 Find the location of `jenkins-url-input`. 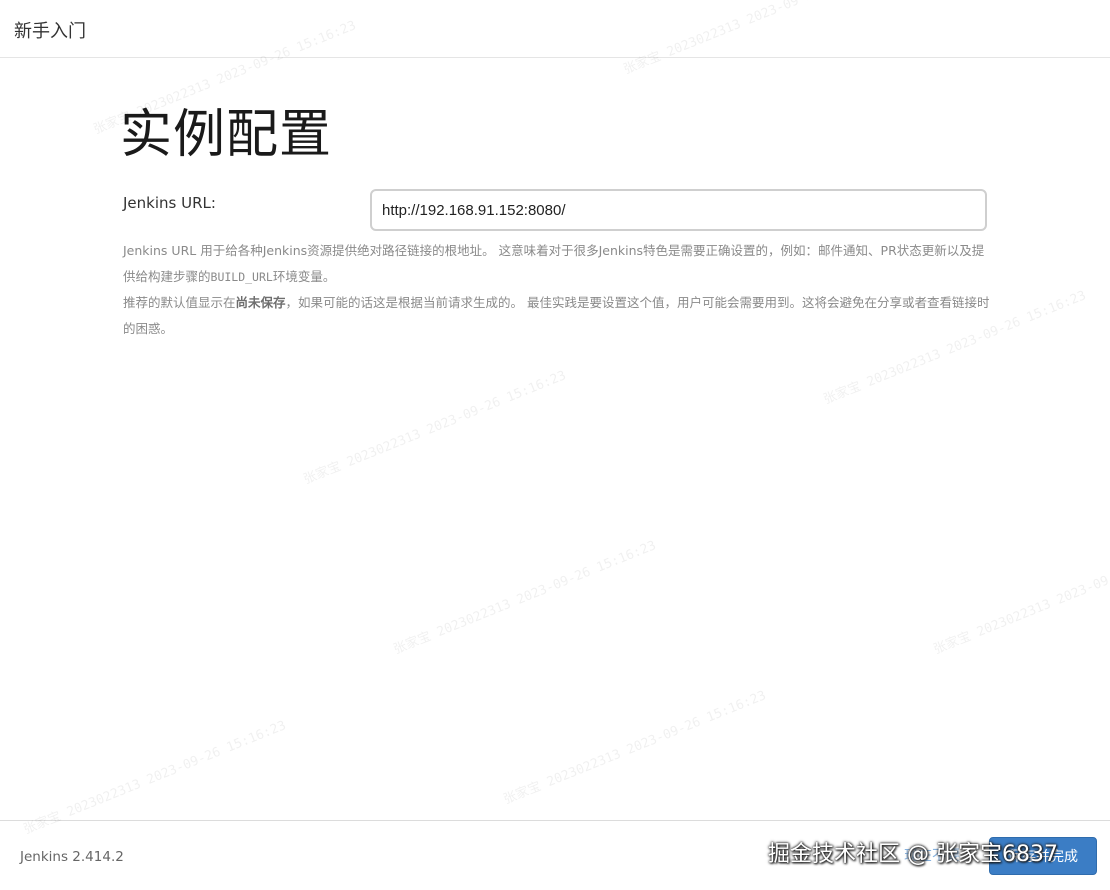

jenkins-url-input is located at coordinates (678, 210).